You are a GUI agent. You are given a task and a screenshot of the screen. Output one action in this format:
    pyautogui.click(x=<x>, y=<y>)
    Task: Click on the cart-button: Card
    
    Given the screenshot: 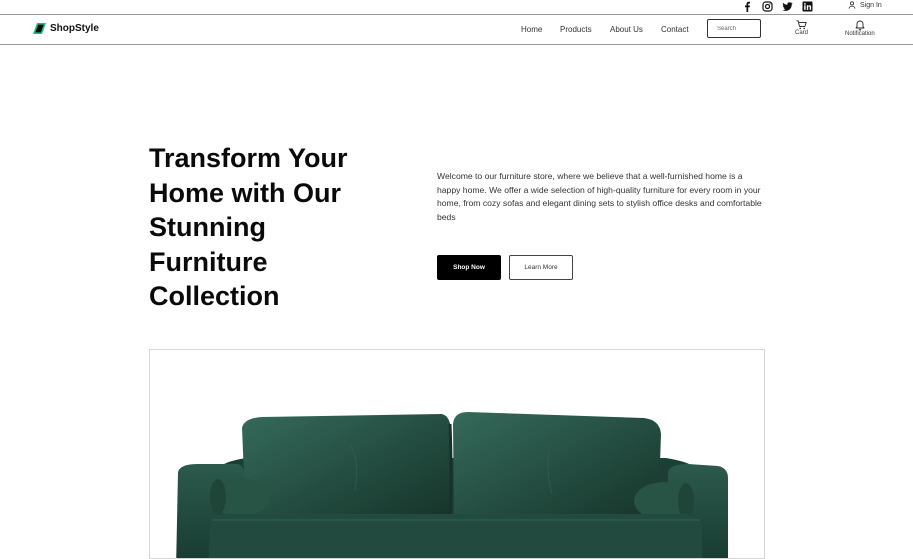 What is the action you would take?
    pyautogui.click(x=801, y=28)
    